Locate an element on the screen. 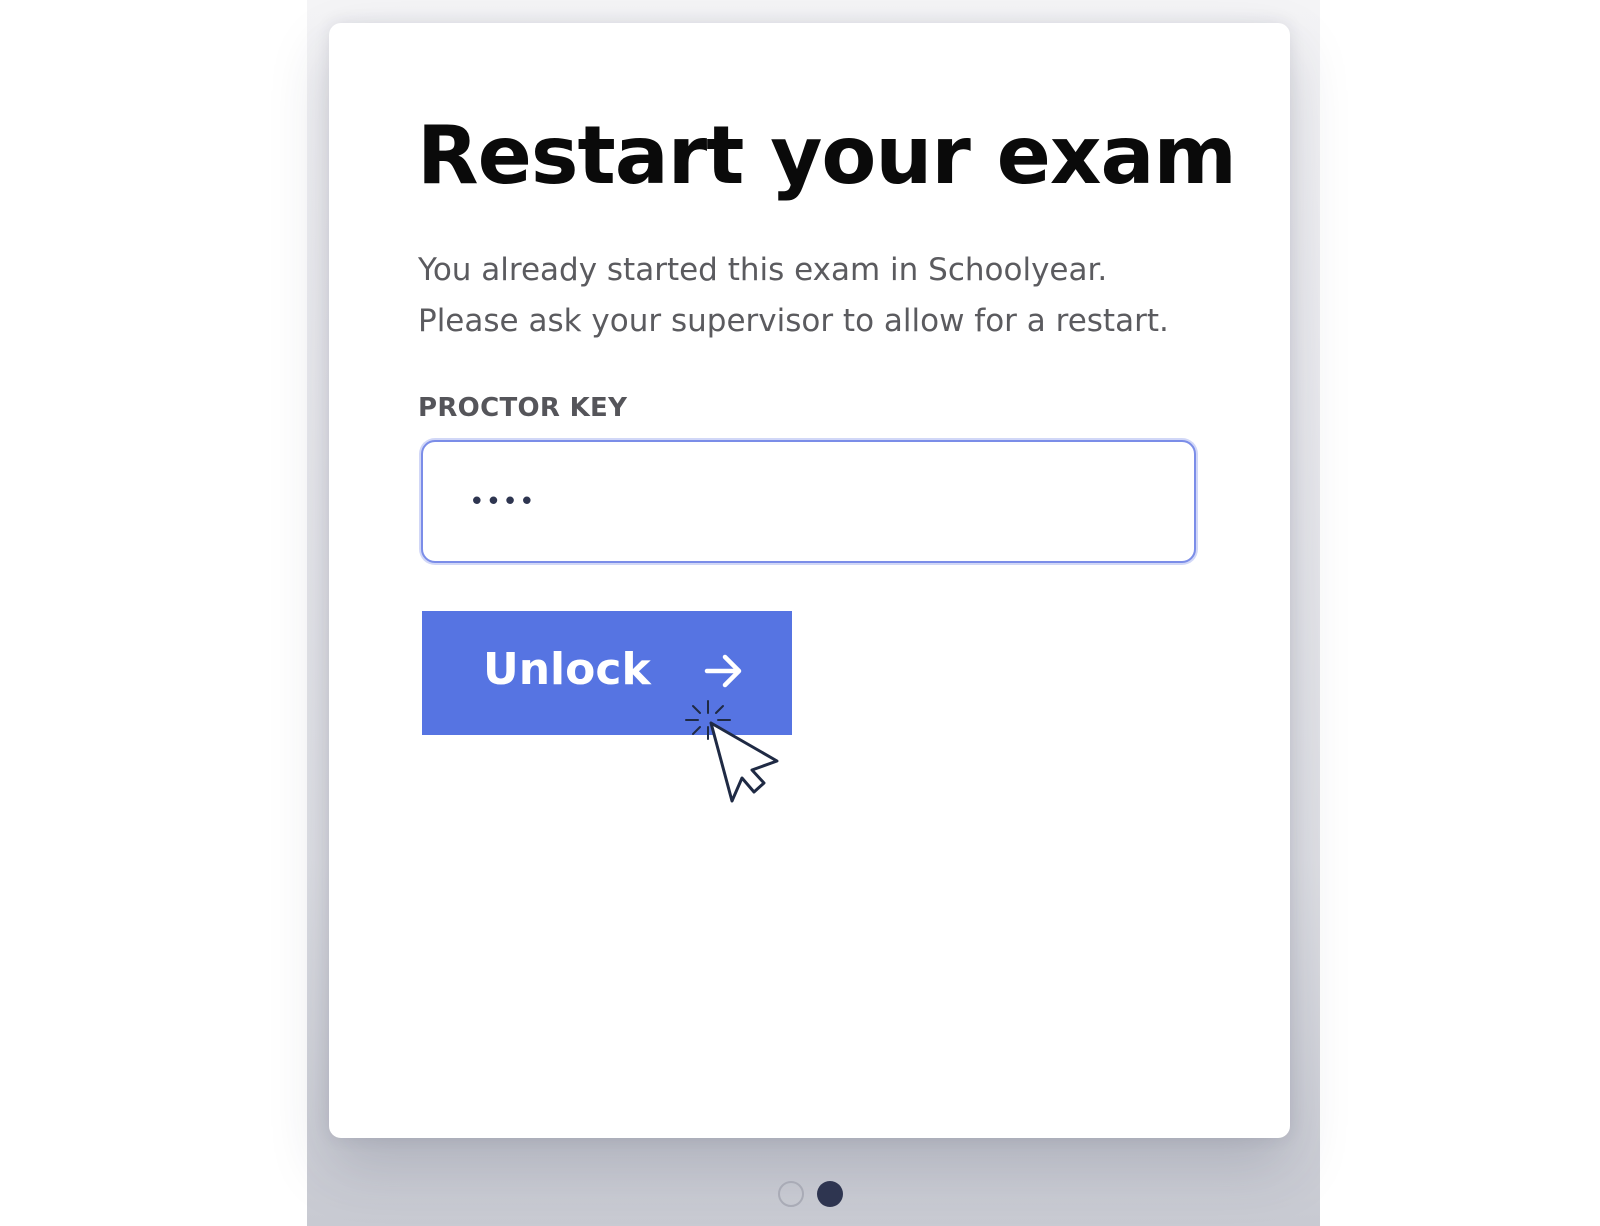  page-title: Restart your exam is located at coordinates (827, 155).